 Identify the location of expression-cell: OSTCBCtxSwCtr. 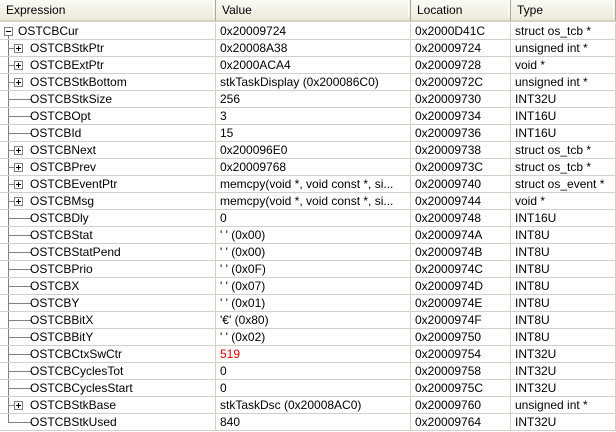
(108, 354).